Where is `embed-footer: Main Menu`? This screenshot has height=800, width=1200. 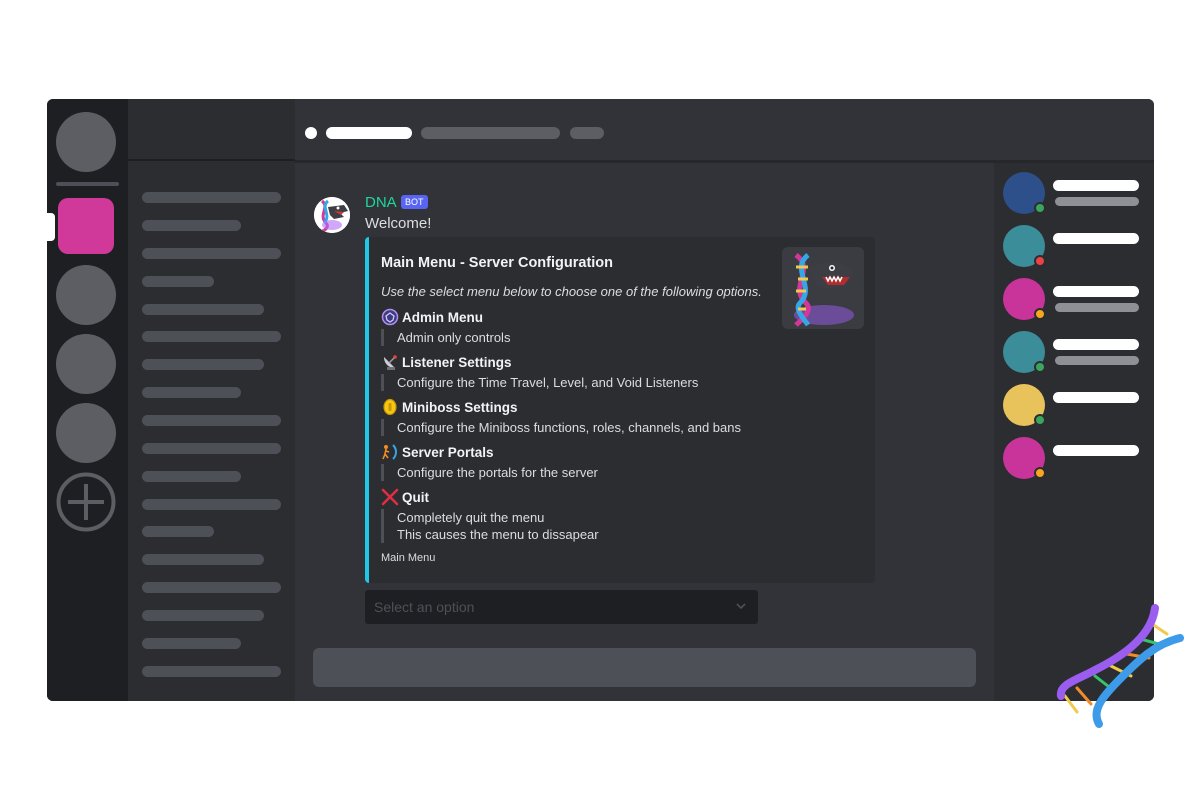
embed-footer: Main Menu is located at coordinates (408, 558).